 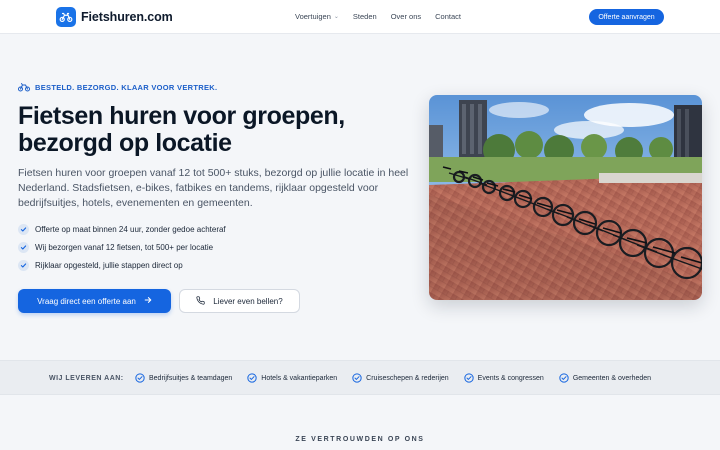 I want to click on hero-title-line-1: Fietsen huren voor groepen,, so click(x=181, y=116).